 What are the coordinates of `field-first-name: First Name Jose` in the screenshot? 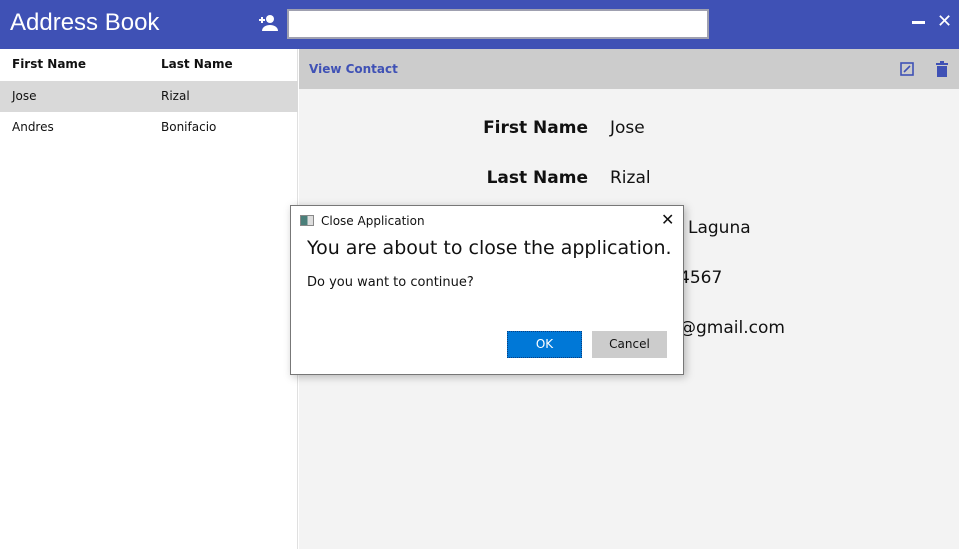 It's located at (629, 133).